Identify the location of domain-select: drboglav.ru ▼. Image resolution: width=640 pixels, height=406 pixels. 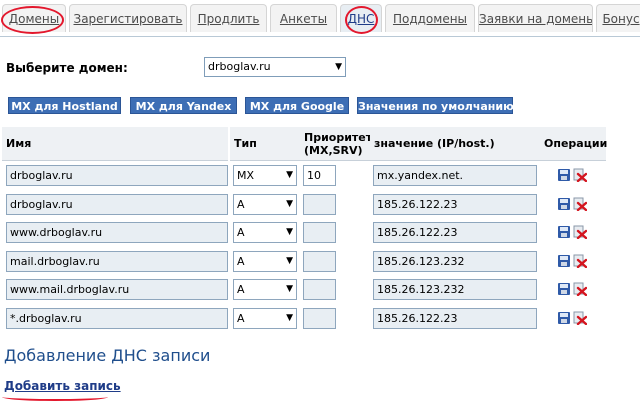
(275, 67).